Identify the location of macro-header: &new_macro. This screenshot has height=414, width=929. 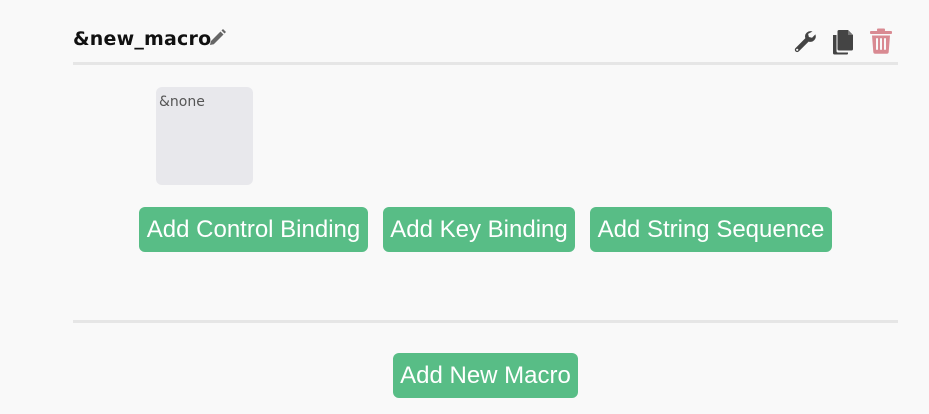
(485, 40).